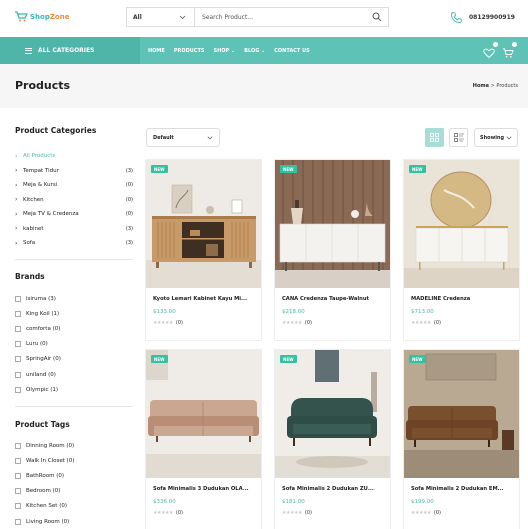 The width and height of the screenshot is (528, 529). I want to click on category-item-all: › All Products, so click(74, 156).